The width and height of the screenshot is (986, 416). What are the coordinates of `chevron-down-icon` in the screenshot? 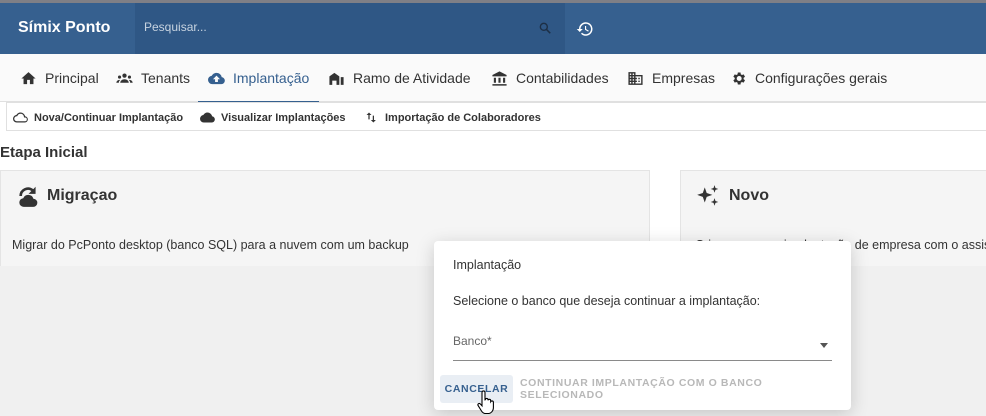 It's located at (824, 345).